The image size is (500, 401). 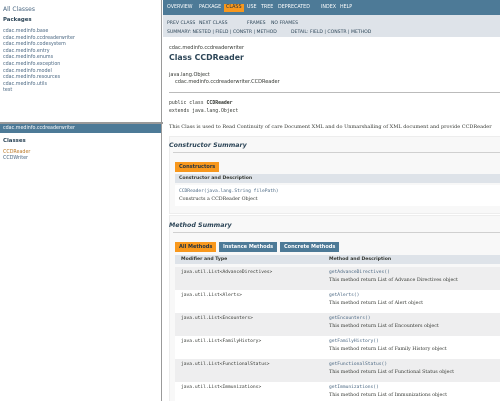 What do you see at coordinates (197, 167) in the screenshot?
I see `tab-constructors: Constructors` at bounding box center [197, 167].